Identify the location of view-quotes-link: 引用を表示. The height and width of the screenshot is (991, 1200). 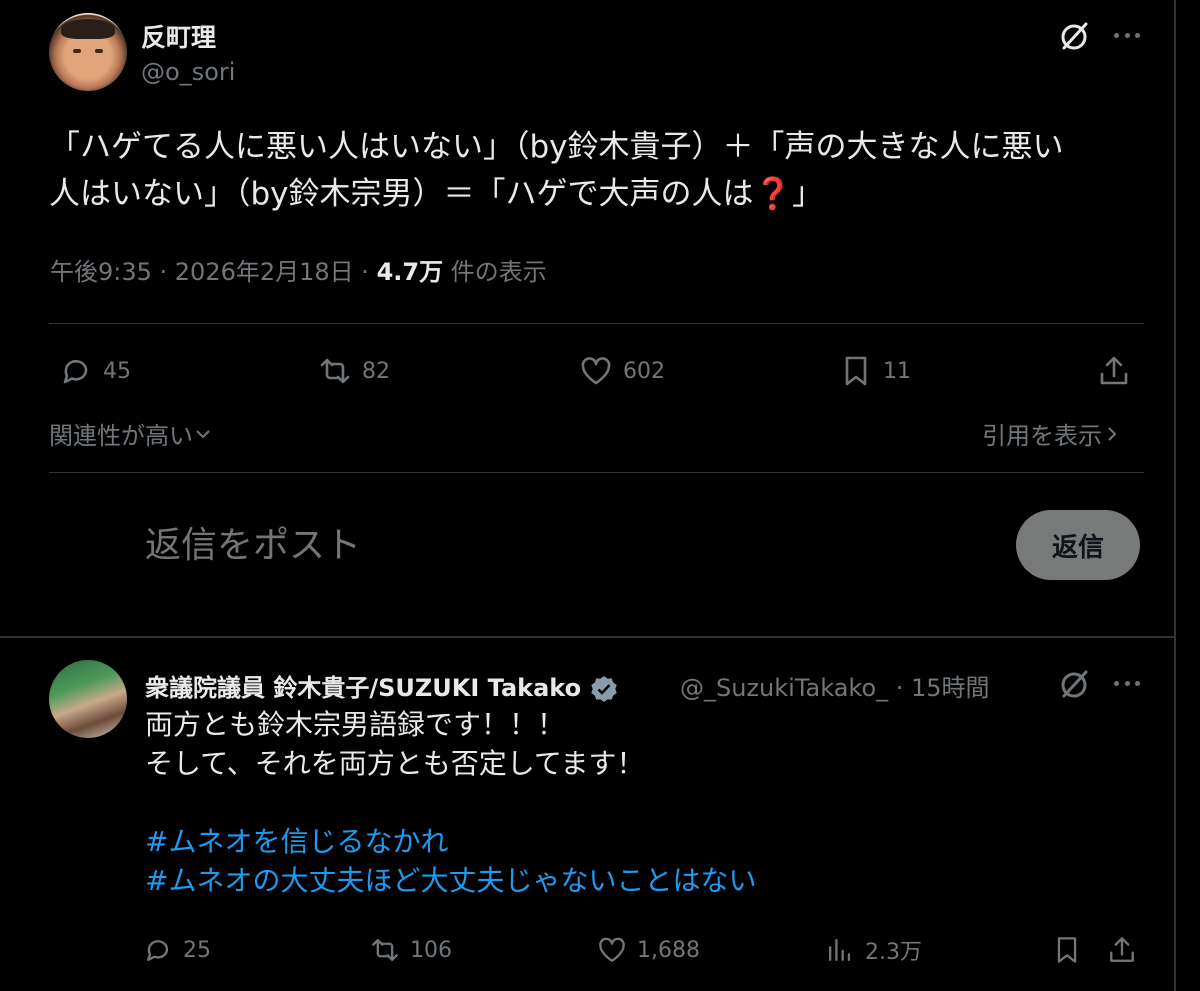
(1052, 433).